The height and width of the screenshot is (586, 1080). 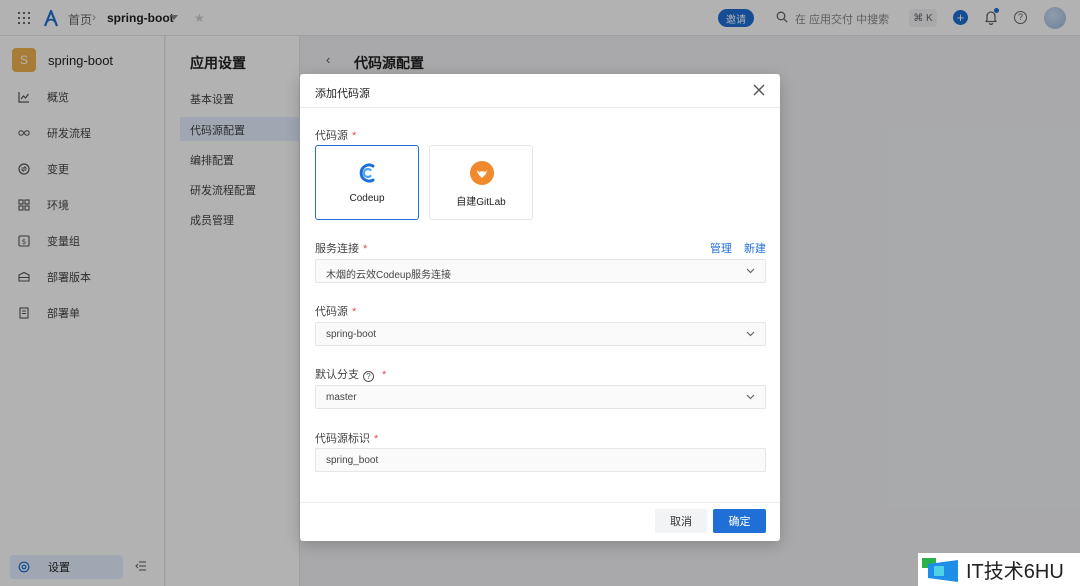 What do you see at coordinates (337, 249) in the screenshot?
I see `label-text: 服务连接` at bounding box center [337, 249].